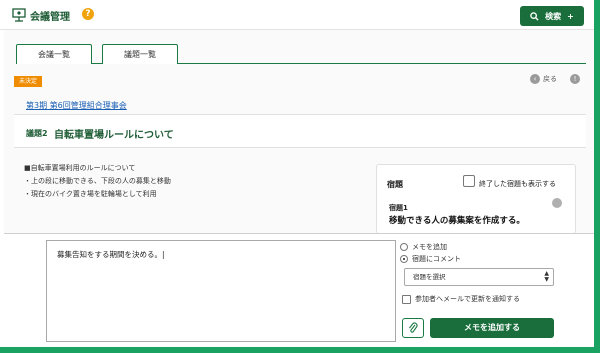 Image resolution: width=600 pixels, height=353 pixels. Describe the element at coordinates (575, 79) in the screenshot. I see `more-icon: !` at that location.